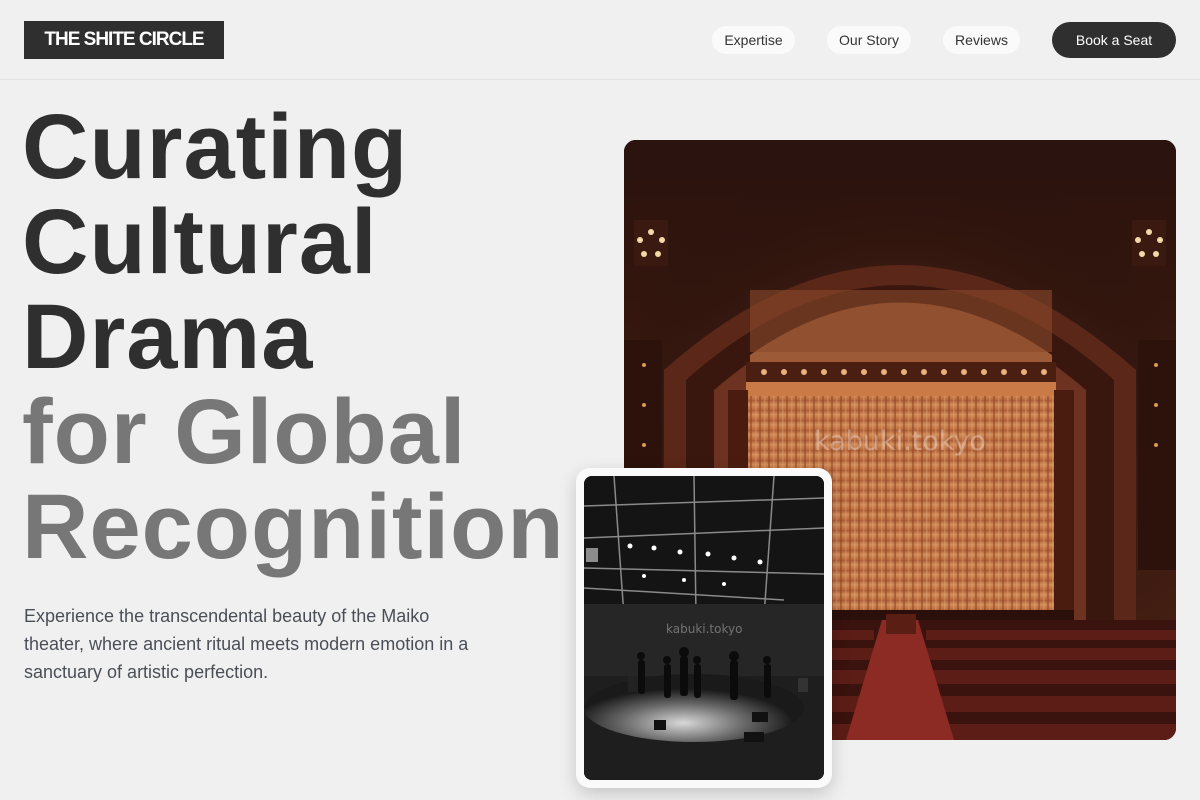  What do you see at coordinates (1114, 40) in the screenshot?
I see `book-a-seat-button: Book a Seat` at bounding box center [1114, 40].